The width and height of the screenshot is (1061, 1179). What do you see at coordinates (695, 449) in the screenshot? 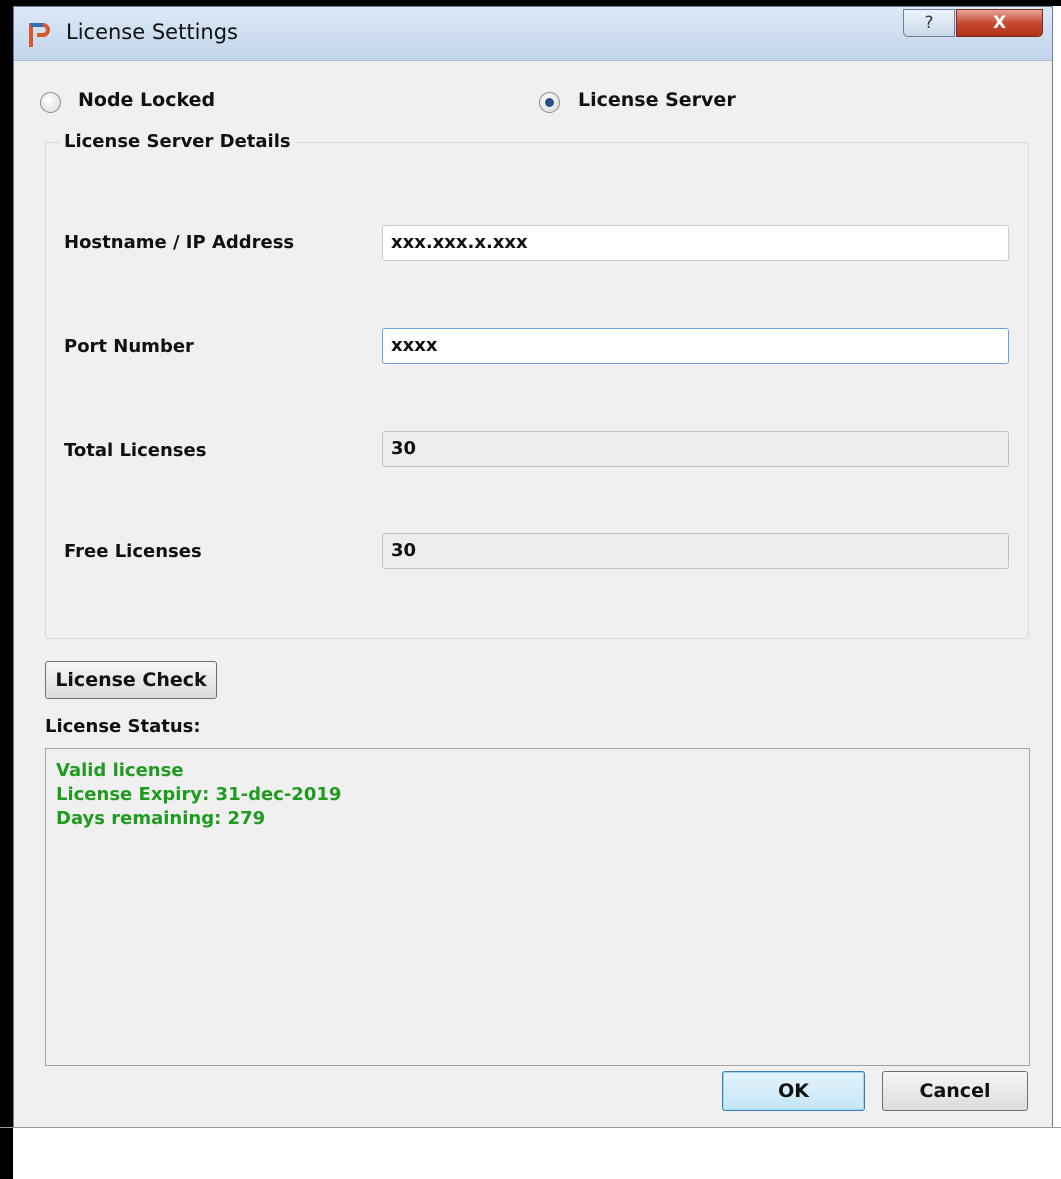
I see `total-licenses-field: 30` at bounding box center [695, 449].